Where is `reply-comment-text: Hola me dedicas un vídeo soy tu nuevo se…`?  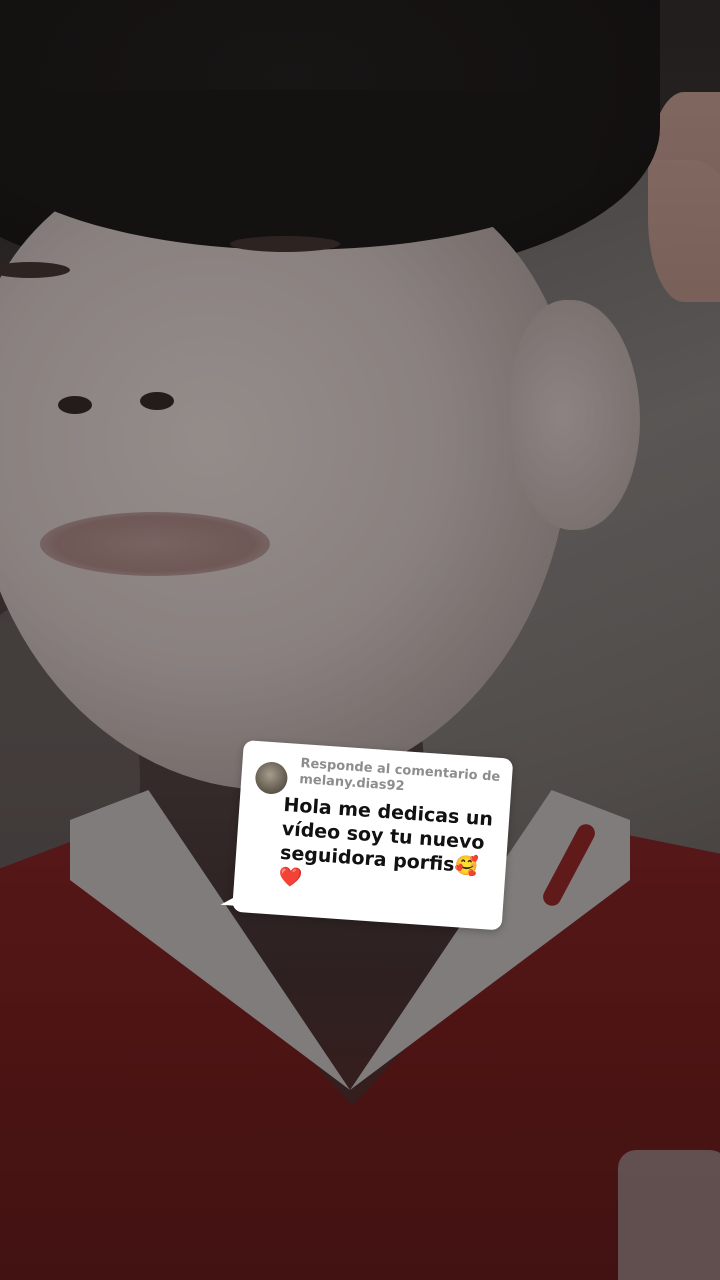 reply-comment-text: Hola me dedicas un vídeo soy tu nuevo se… is located at coordinates (385, 841).